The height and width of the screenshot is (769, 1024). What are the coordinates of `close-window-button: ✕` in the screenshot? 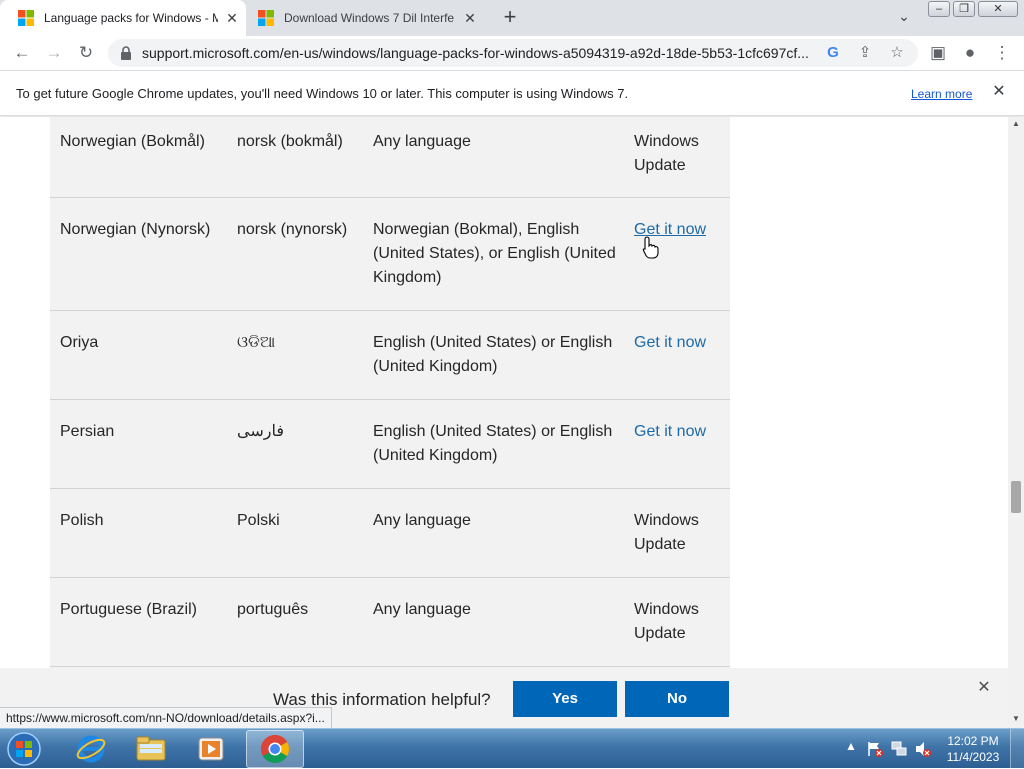 It's located at (998, 9).